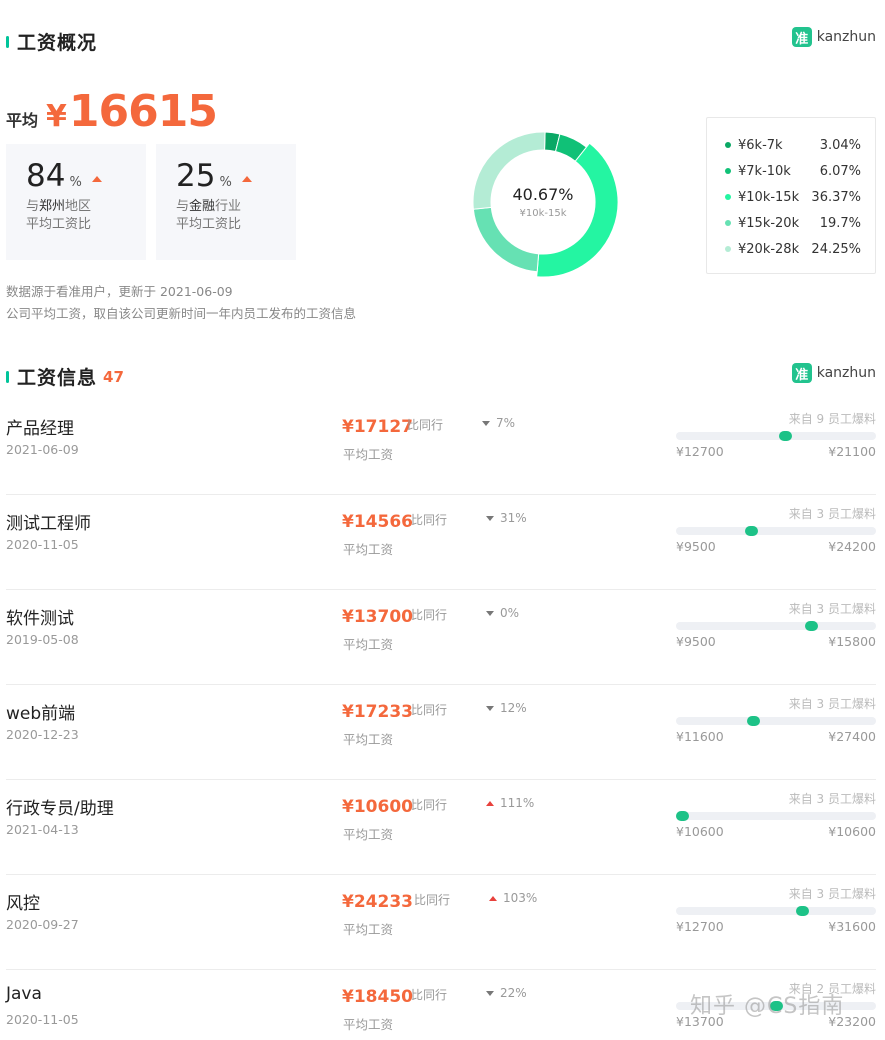 This screenshot has height=1040, width=885. I want to click on overview-title: 工资概况, so click(57, 43).